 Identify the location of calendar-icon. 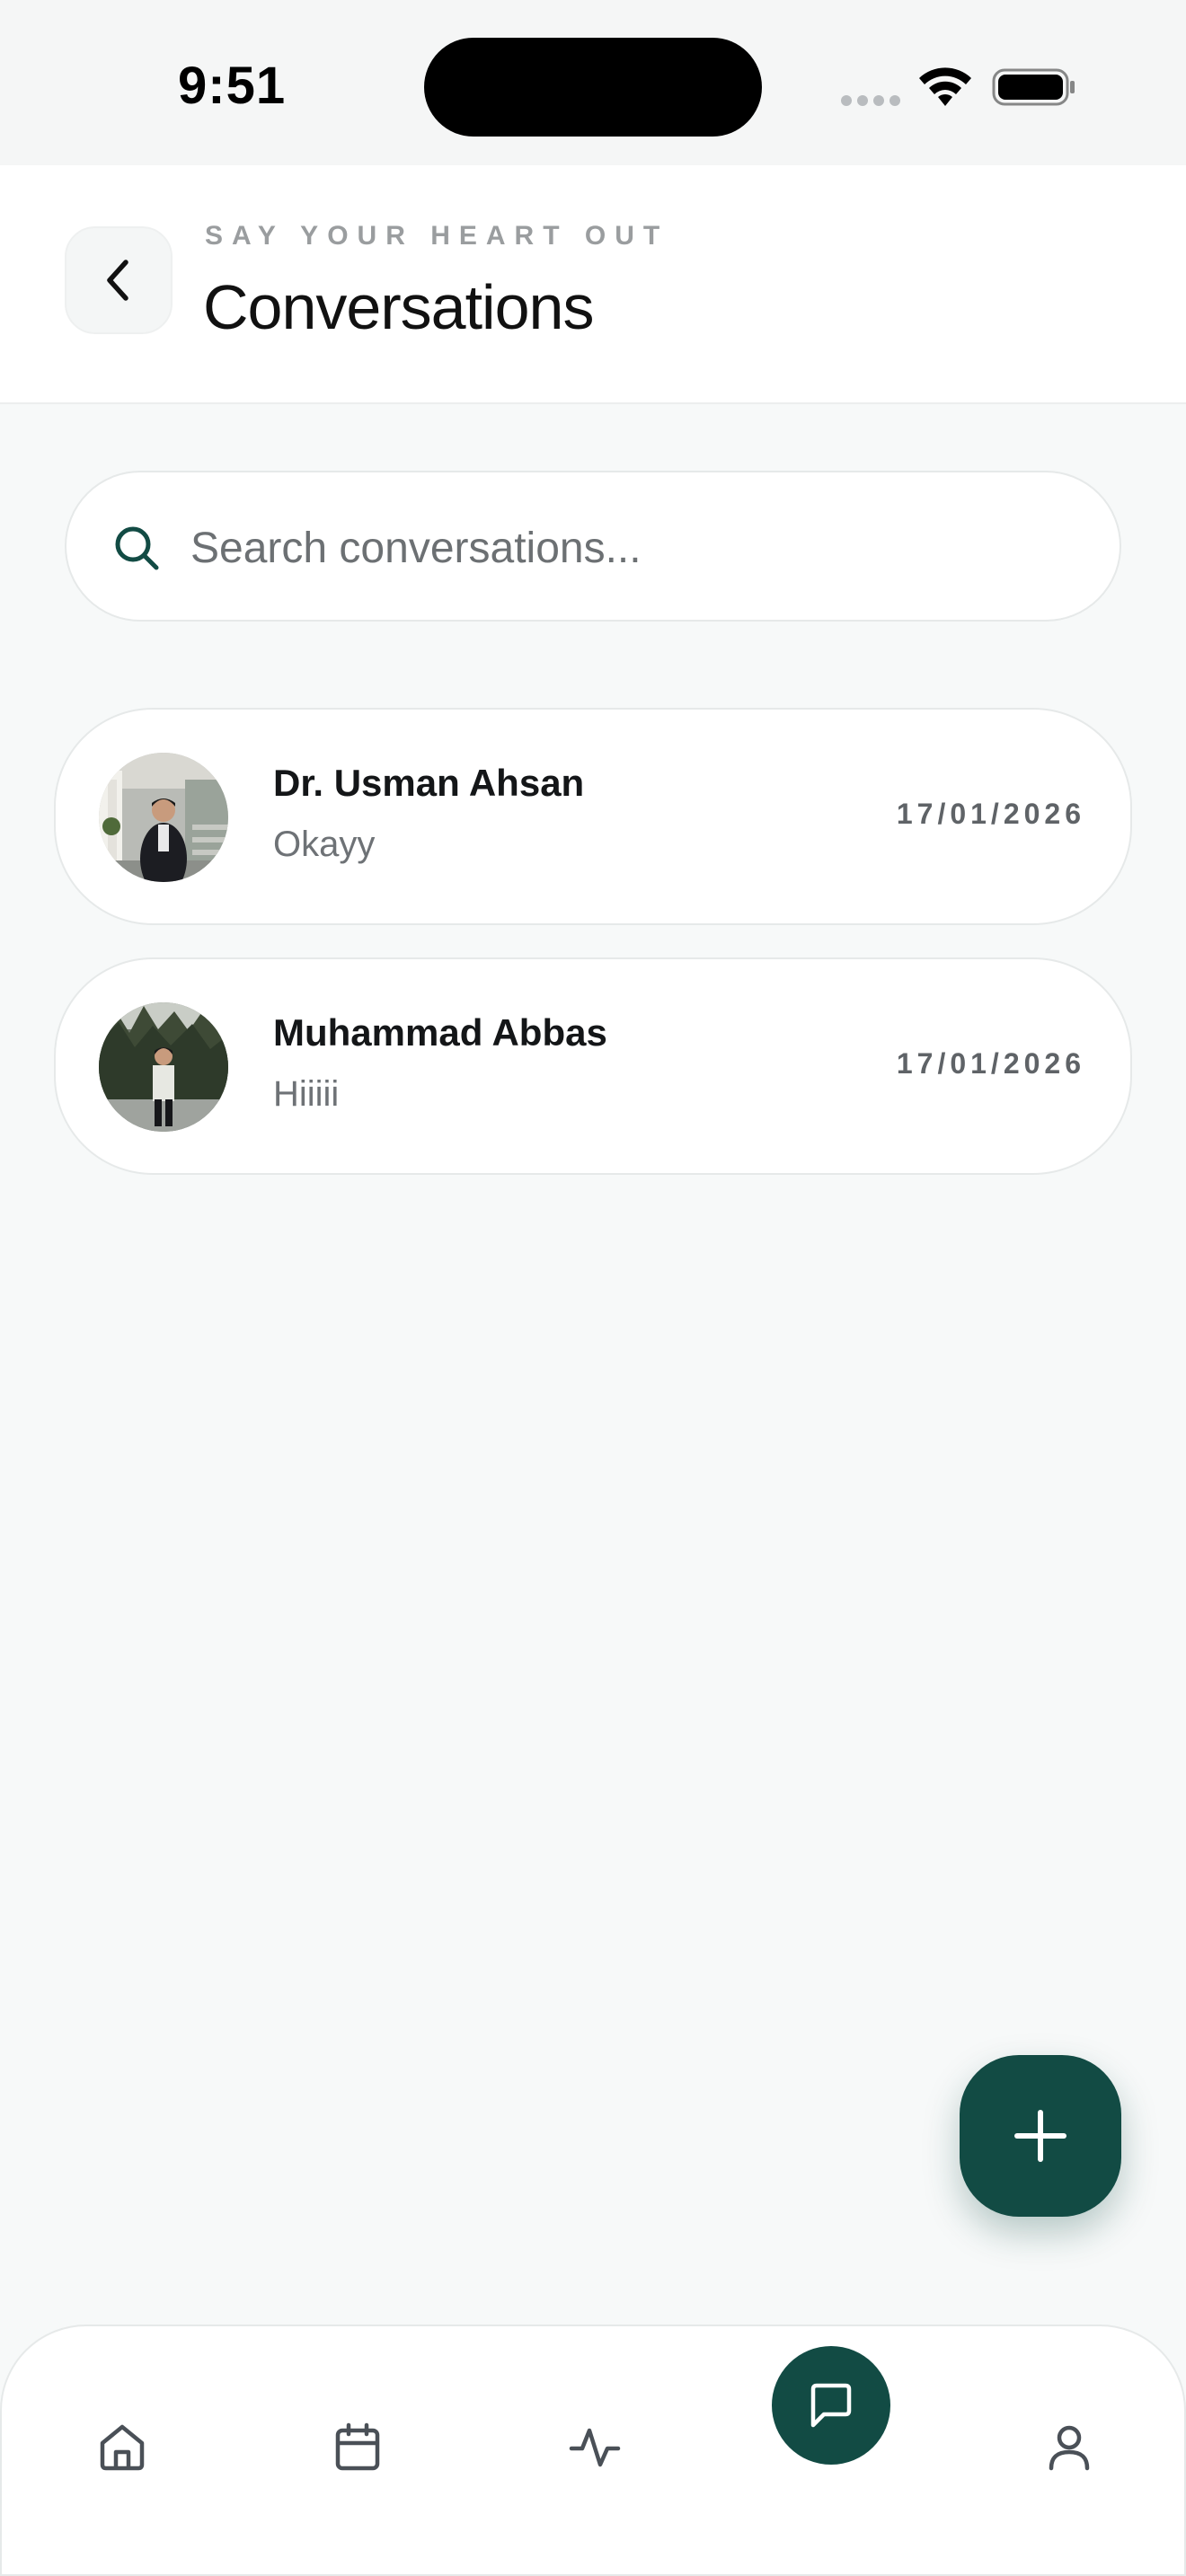
(357, 2446).